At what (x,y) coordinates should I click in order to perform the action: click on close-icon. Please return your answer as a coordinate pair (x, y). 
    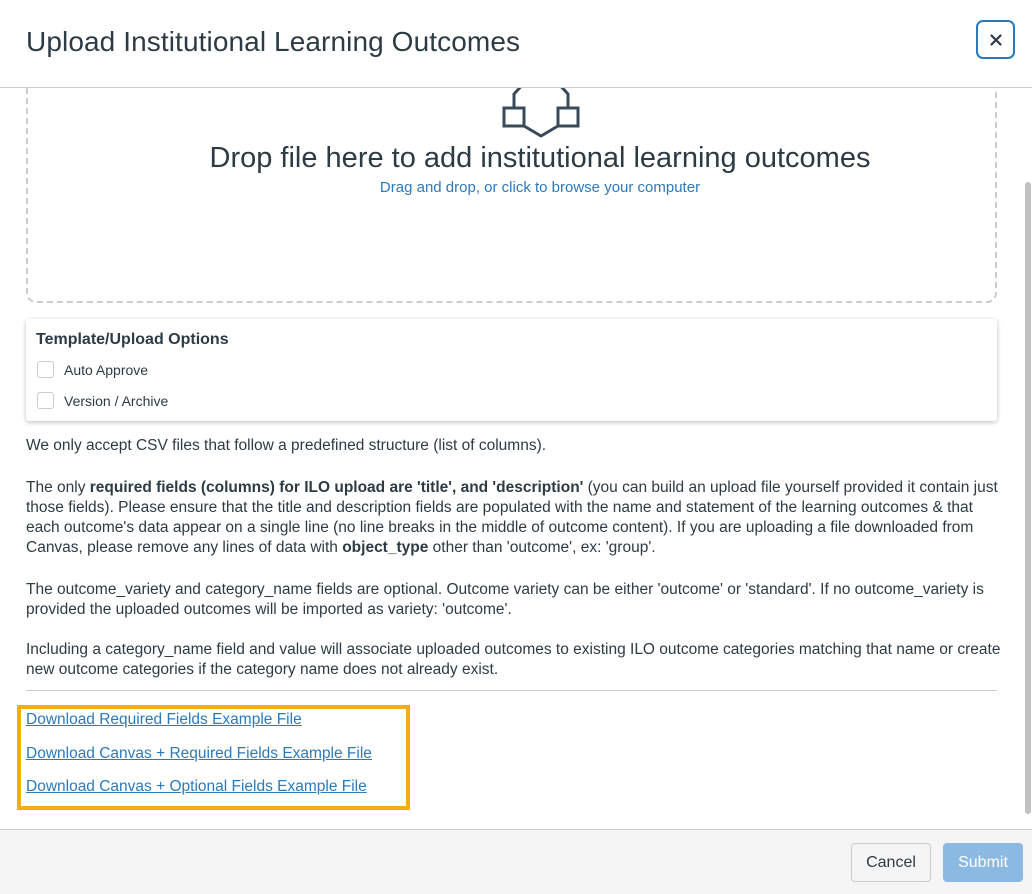
    Looking at the image, I should click on (995, 39).